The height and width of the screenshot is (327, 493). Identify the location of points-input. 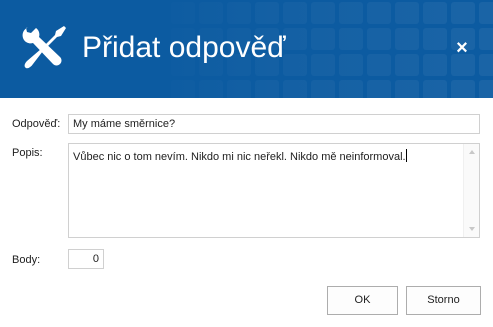
(86, 259).